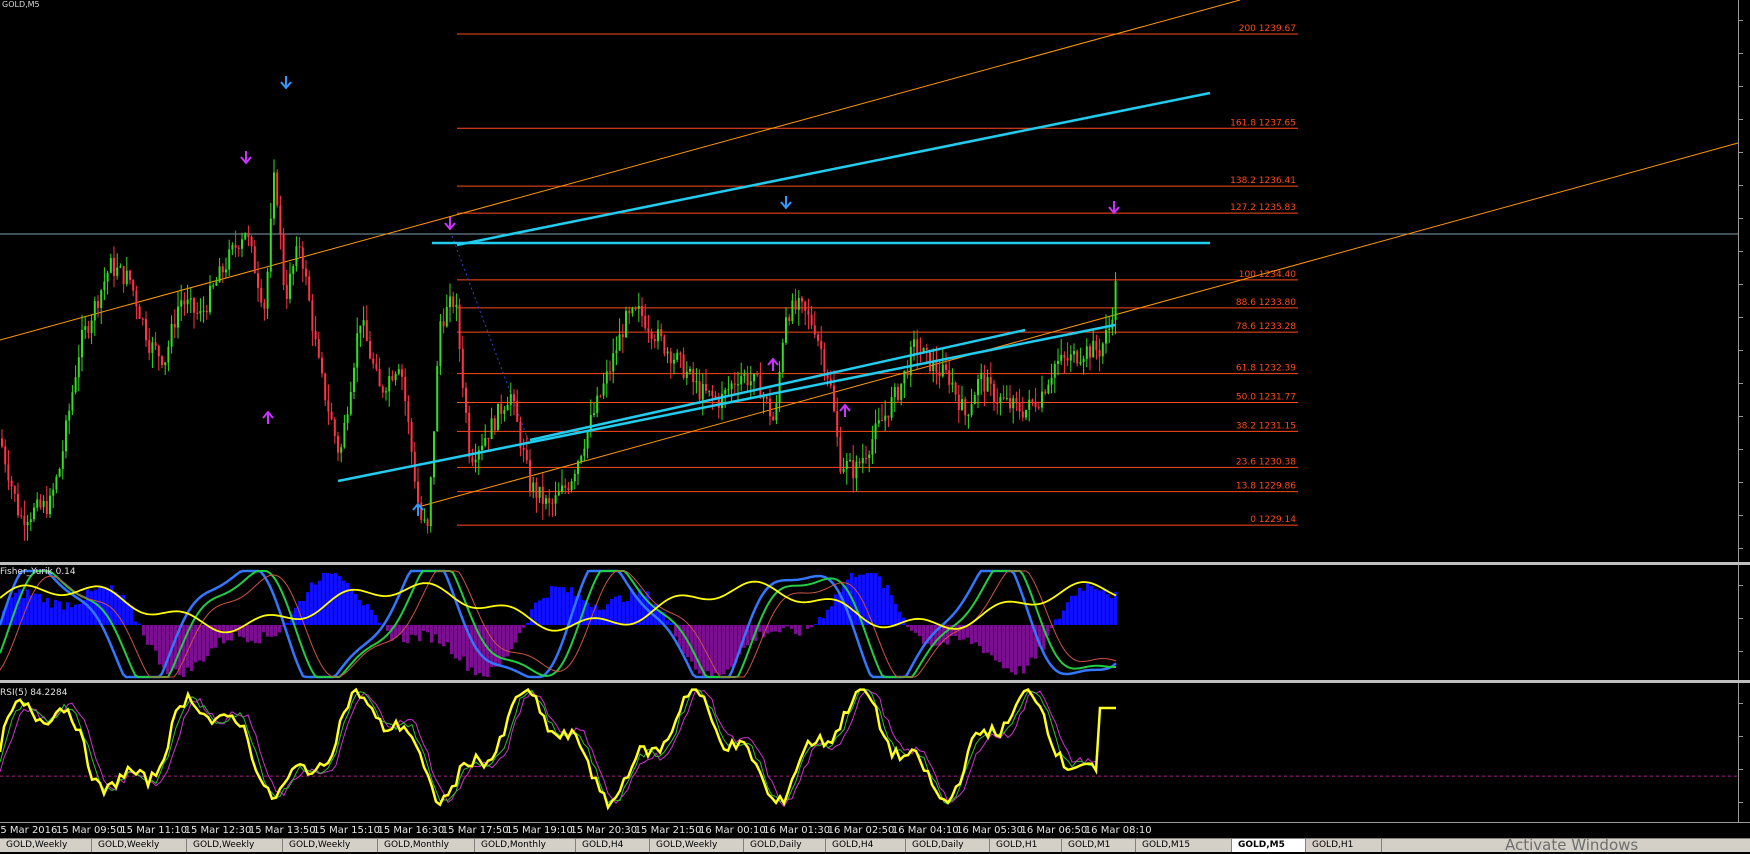 This screenshot has width=1750, height=854. Describe the element at coordinates (1184, 845) in the screenshot. I see `chart-tab: GOLD,M15` at that location.